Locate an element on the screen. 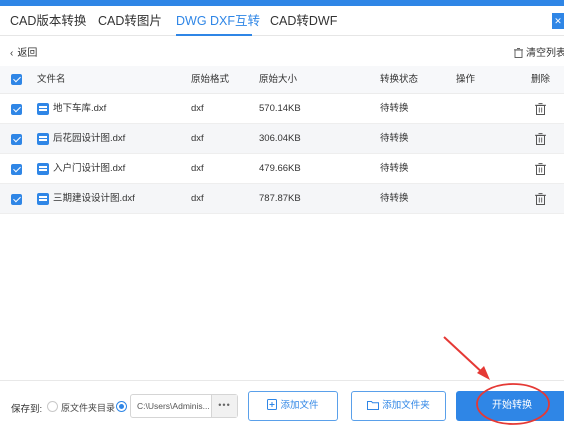 This screenshot has height=431, width=564. column-header-action: 操作 is located at coordinates (466, 79).